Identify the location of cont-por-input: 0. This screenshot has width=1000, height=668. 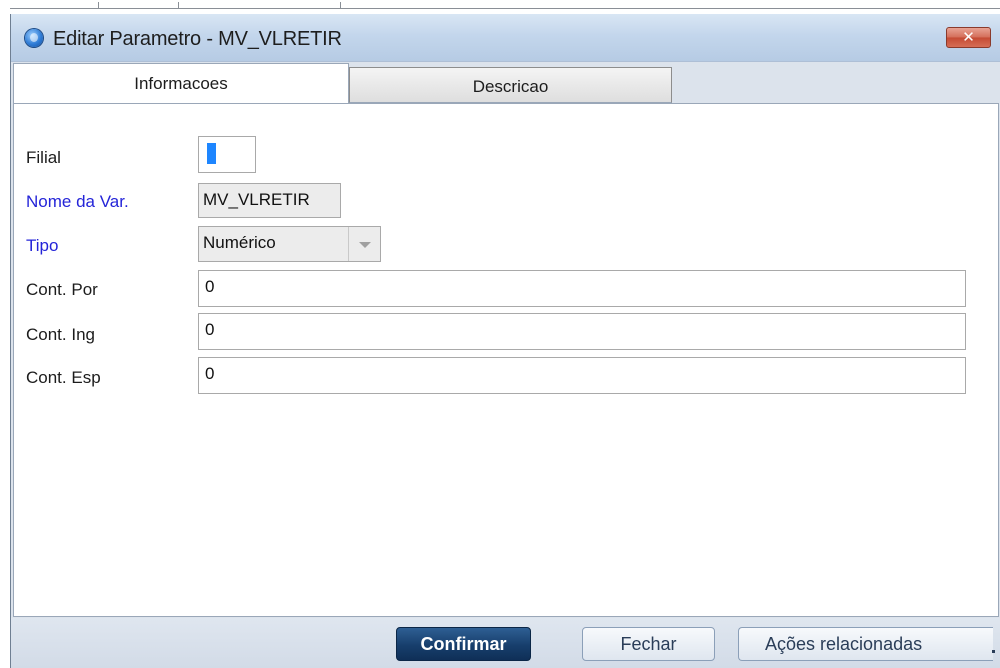
(582, 288).